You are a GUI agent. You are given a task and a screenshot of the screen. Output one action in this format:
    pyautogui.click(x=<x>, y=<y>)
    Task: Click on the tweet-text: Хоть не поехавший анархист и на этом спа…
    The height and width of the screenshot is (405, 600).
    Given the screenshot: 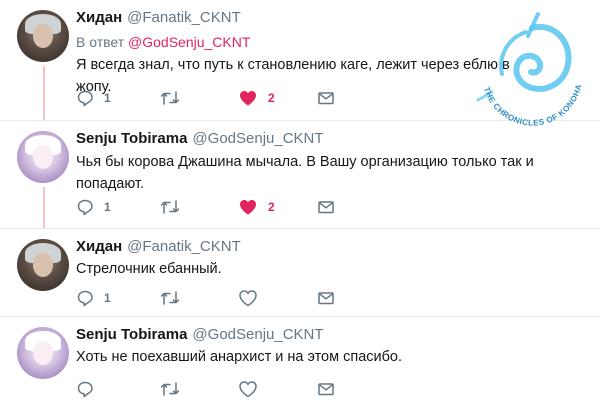 What is the action you would take?
    pyautogui.click(x=239, y=357)
    